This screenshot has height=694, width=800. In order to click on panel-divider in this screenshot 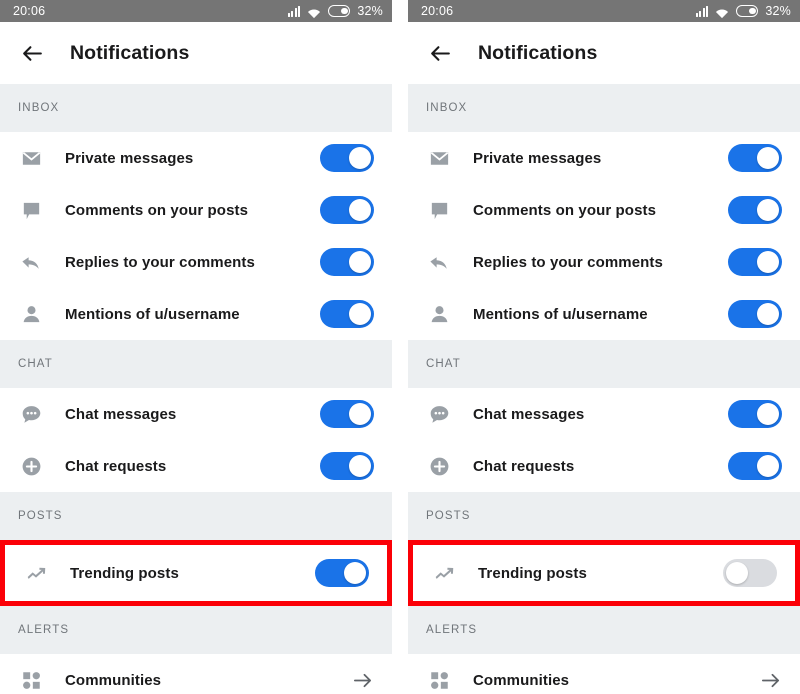, I will do `click(400, 347)`.